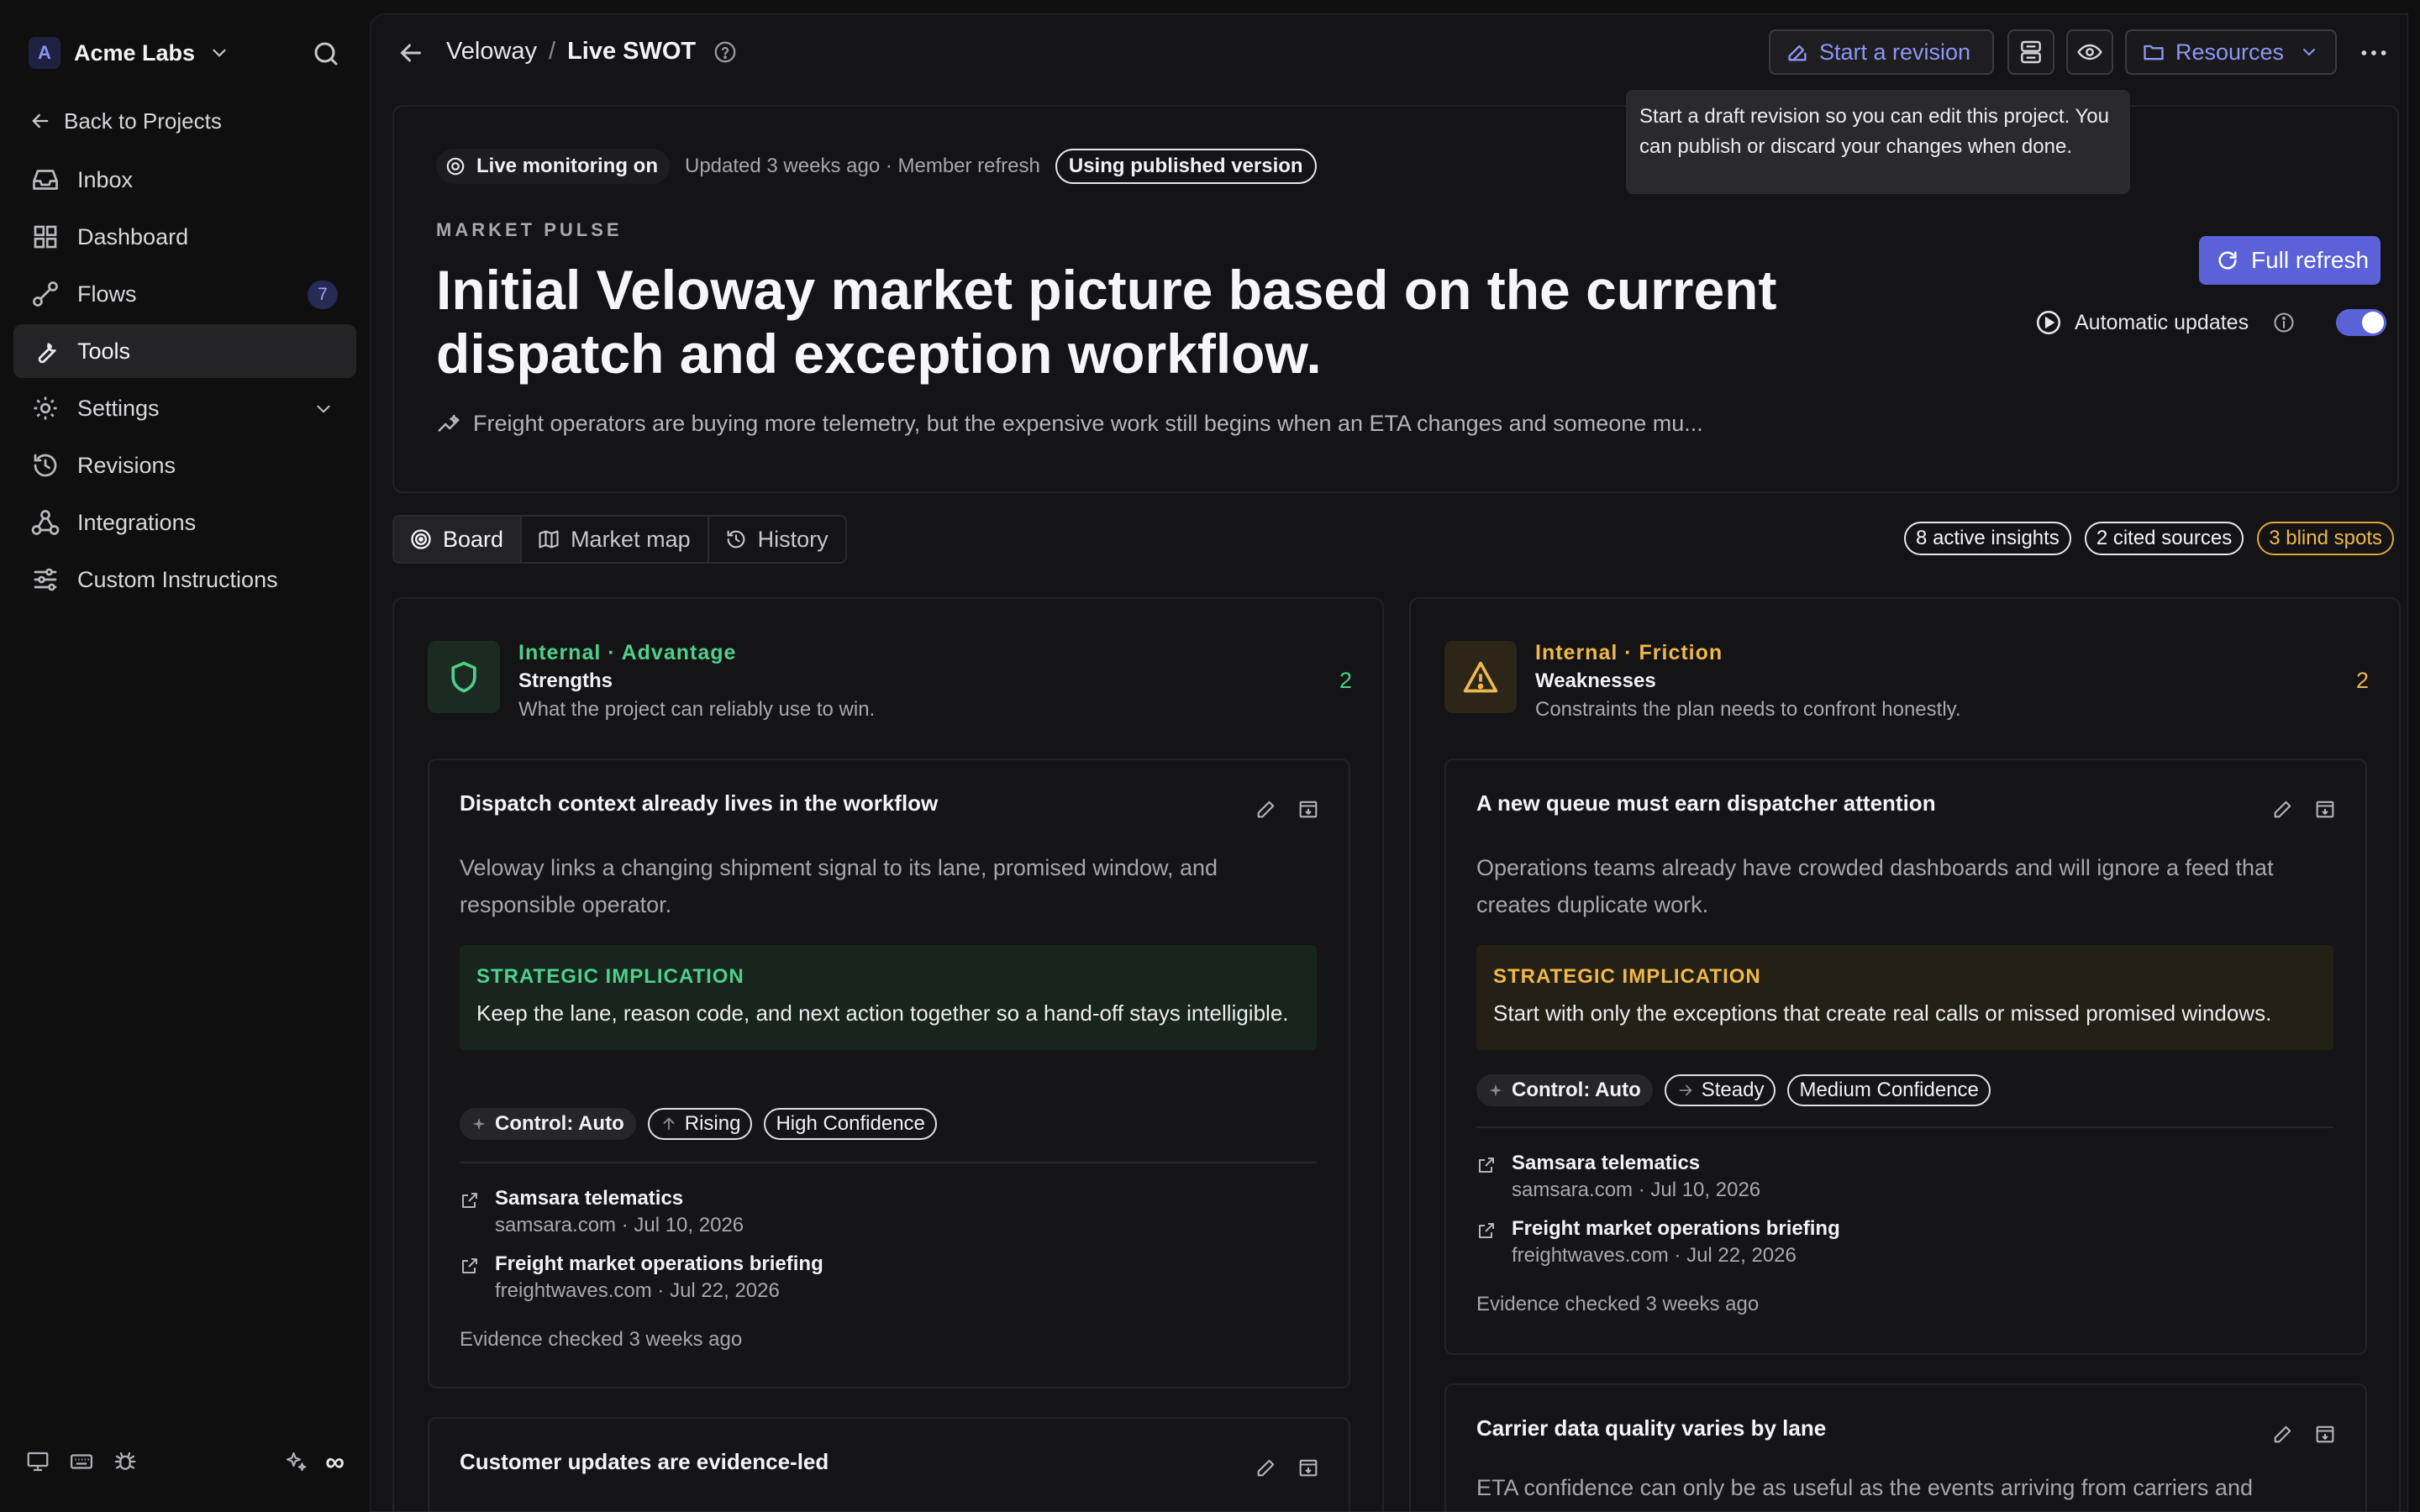 Image resolution: width=2420 pixels, height=1512 pixels. I want to click on full-refresh-button: Full refresh, so click(2290, 260).